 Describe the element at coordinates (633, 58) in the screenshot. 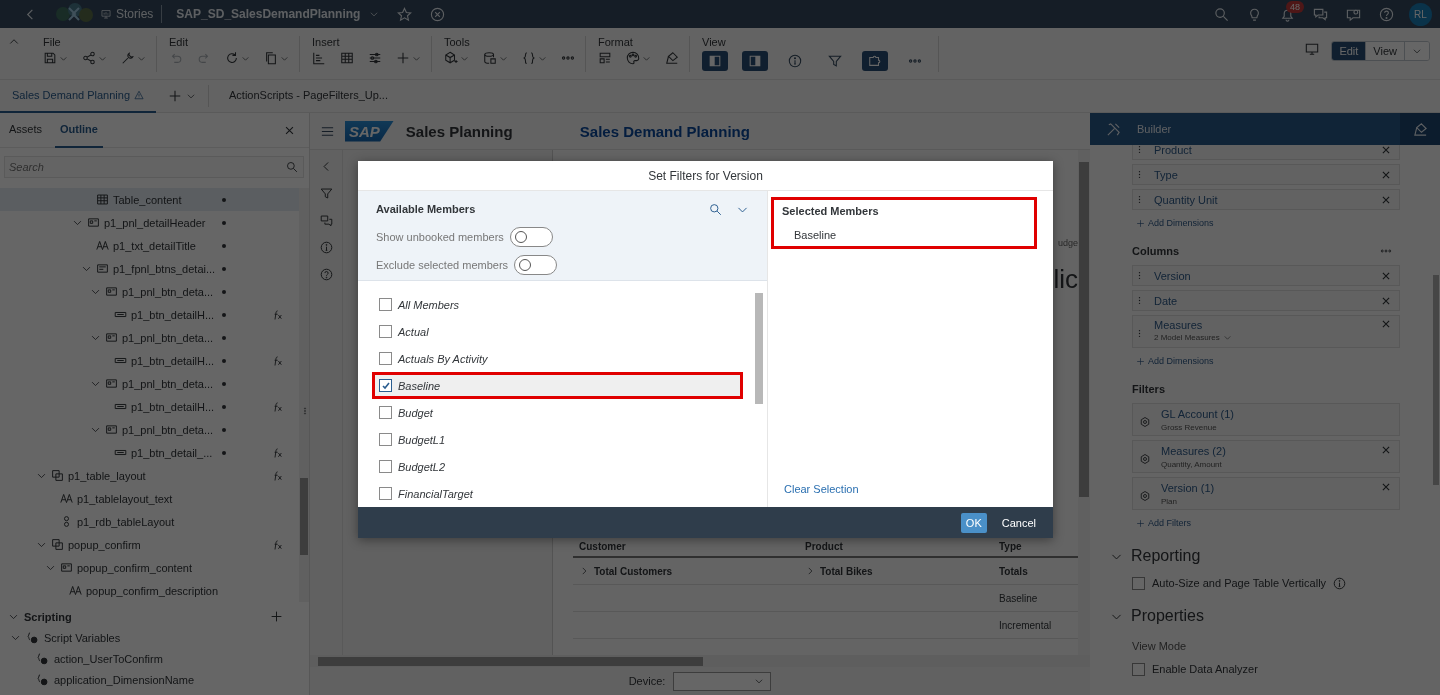

I see `palette-icon` at that location.